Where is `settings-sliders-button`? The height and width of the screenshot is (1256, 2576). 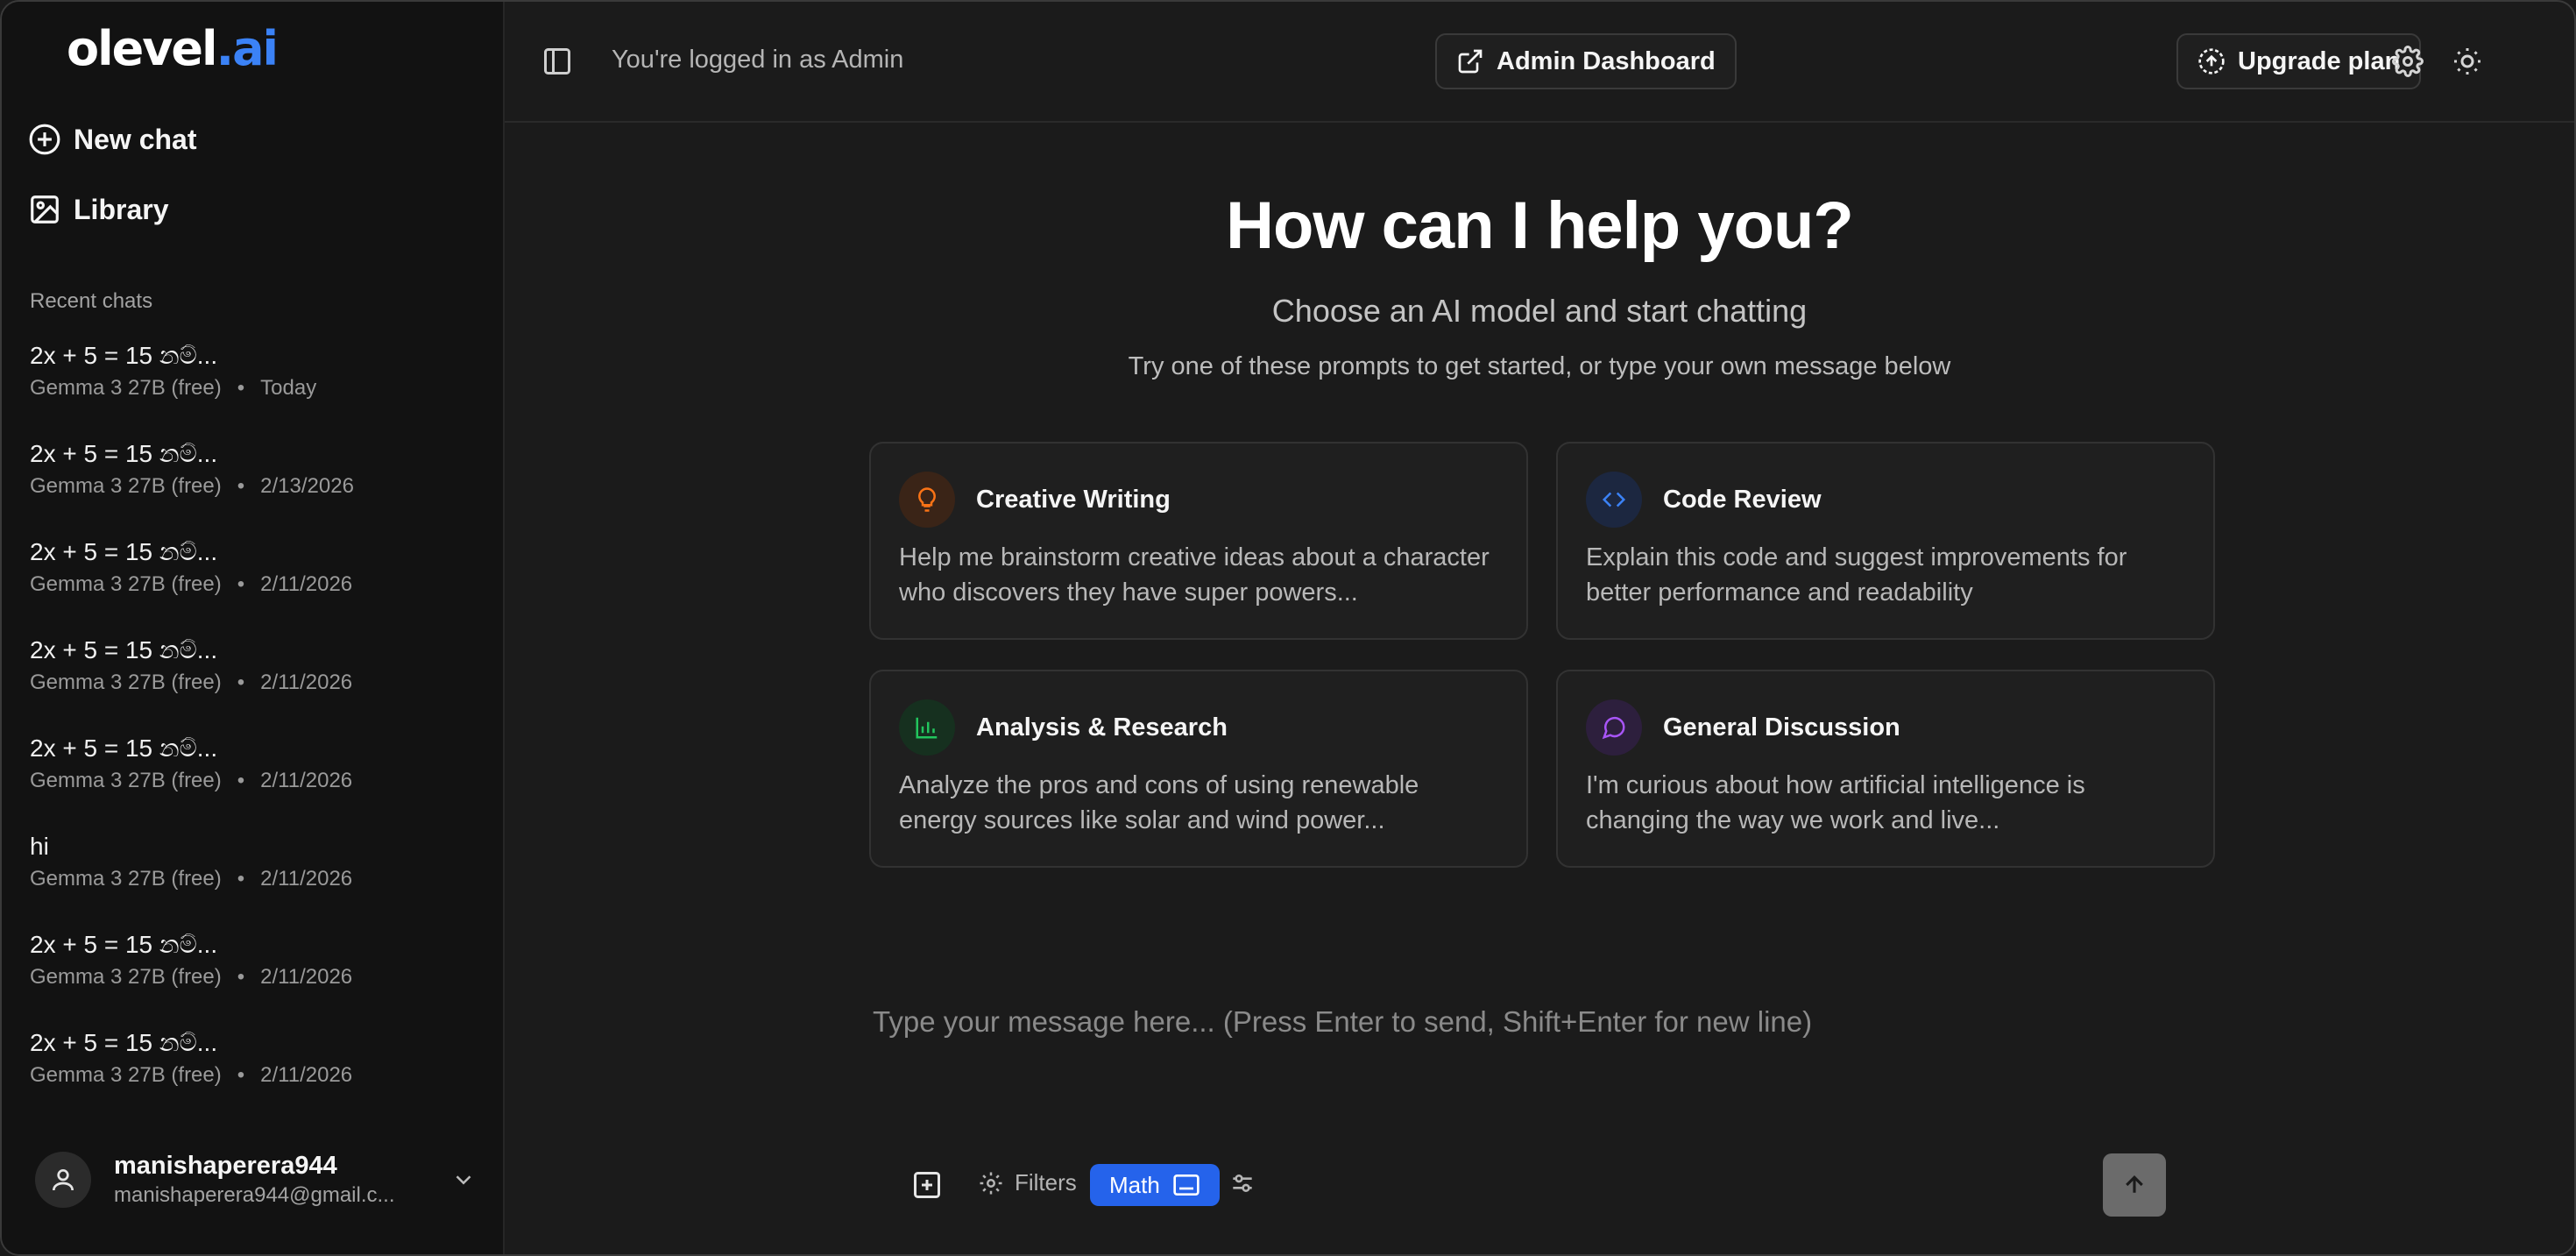
settings-sliders-button is located at coordinates (1242, 1183).